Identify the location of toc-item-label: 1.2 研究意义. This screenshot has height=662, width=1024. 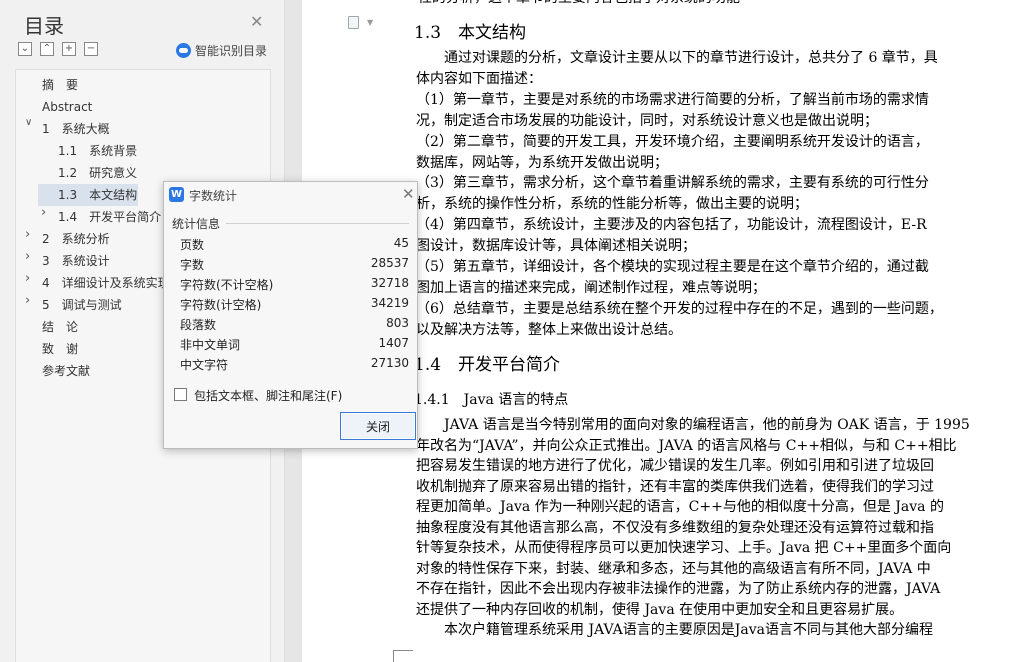
(98, 173).